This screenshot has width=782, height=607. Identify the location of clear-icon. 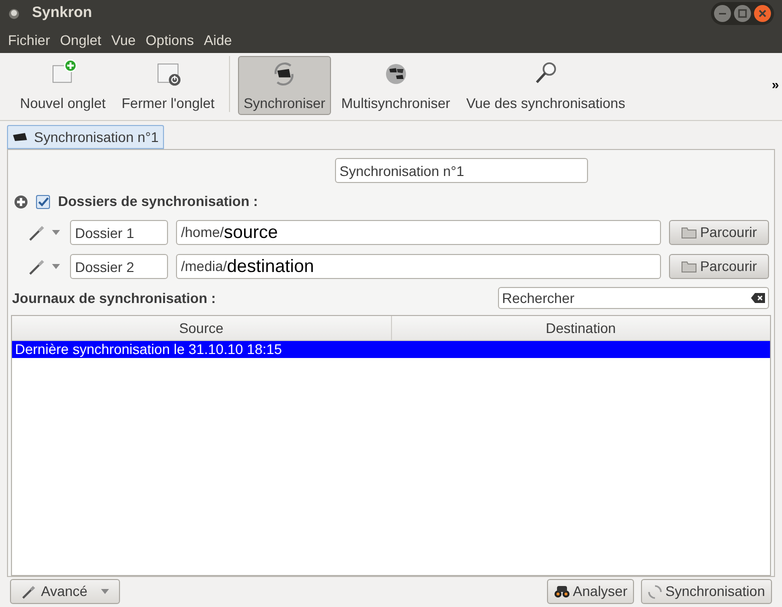
(758, 298).